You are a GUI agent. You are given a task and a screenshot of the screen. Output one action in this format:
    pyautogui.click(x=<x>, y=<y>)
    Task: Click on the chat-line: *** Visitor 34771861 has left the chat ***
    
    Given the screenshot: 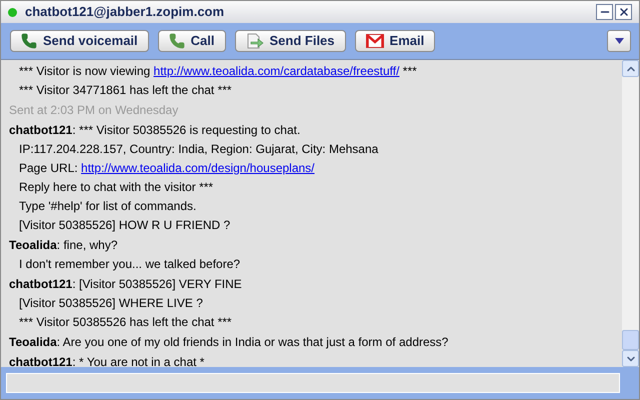 What is the action you would take?
    pyautogui.click(x=125, y=90)
    